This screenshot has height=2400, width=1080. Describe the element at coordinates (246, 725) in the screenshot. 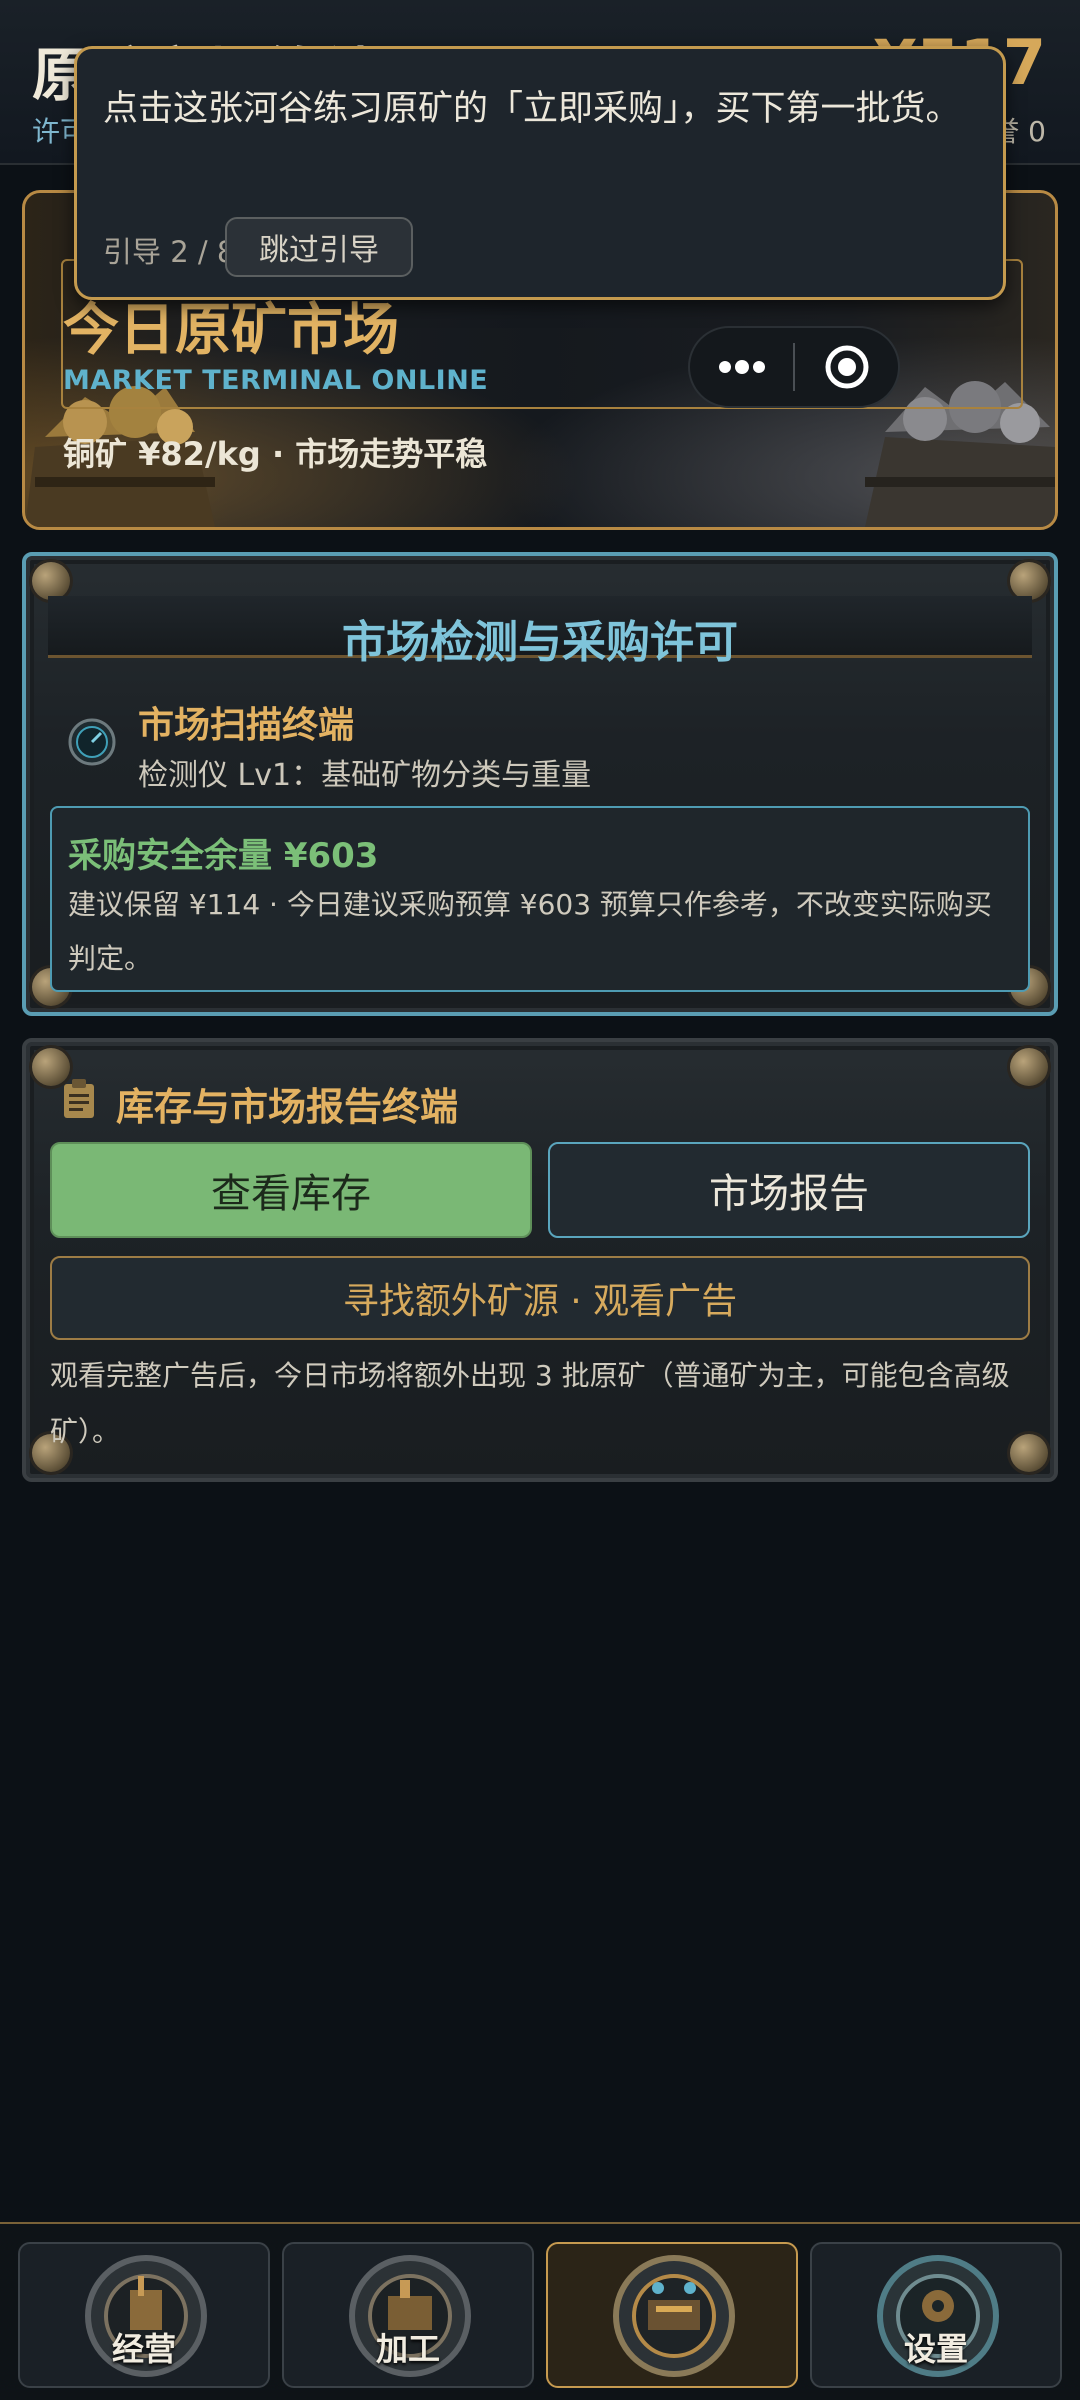

I see `scanner-title: 市场扫描终端` at that location.